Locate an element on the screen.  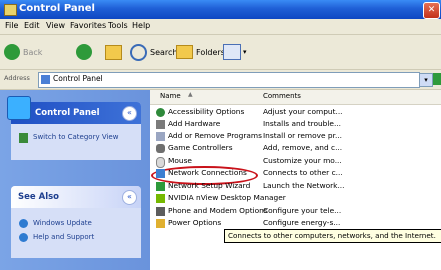
control-panel-card-title: Control Panel is located at coordinates (67, 113).